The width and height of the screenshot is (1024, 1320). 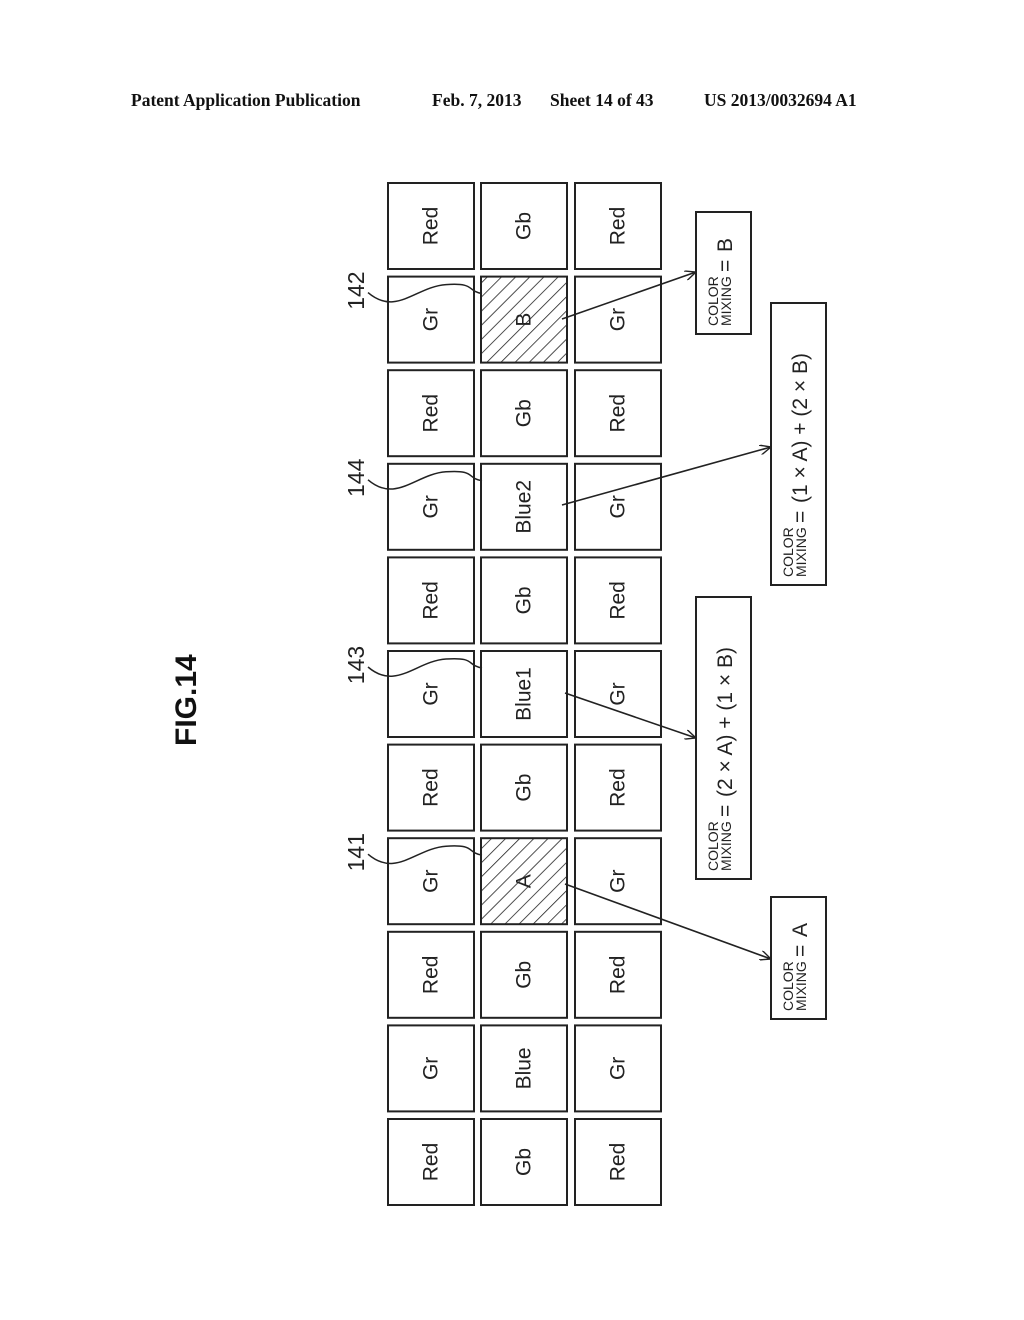 What do you see at coordinates (356, 852) in the screenshot?
I see `reference-numeral: 141` at bounding box center [356, 852].